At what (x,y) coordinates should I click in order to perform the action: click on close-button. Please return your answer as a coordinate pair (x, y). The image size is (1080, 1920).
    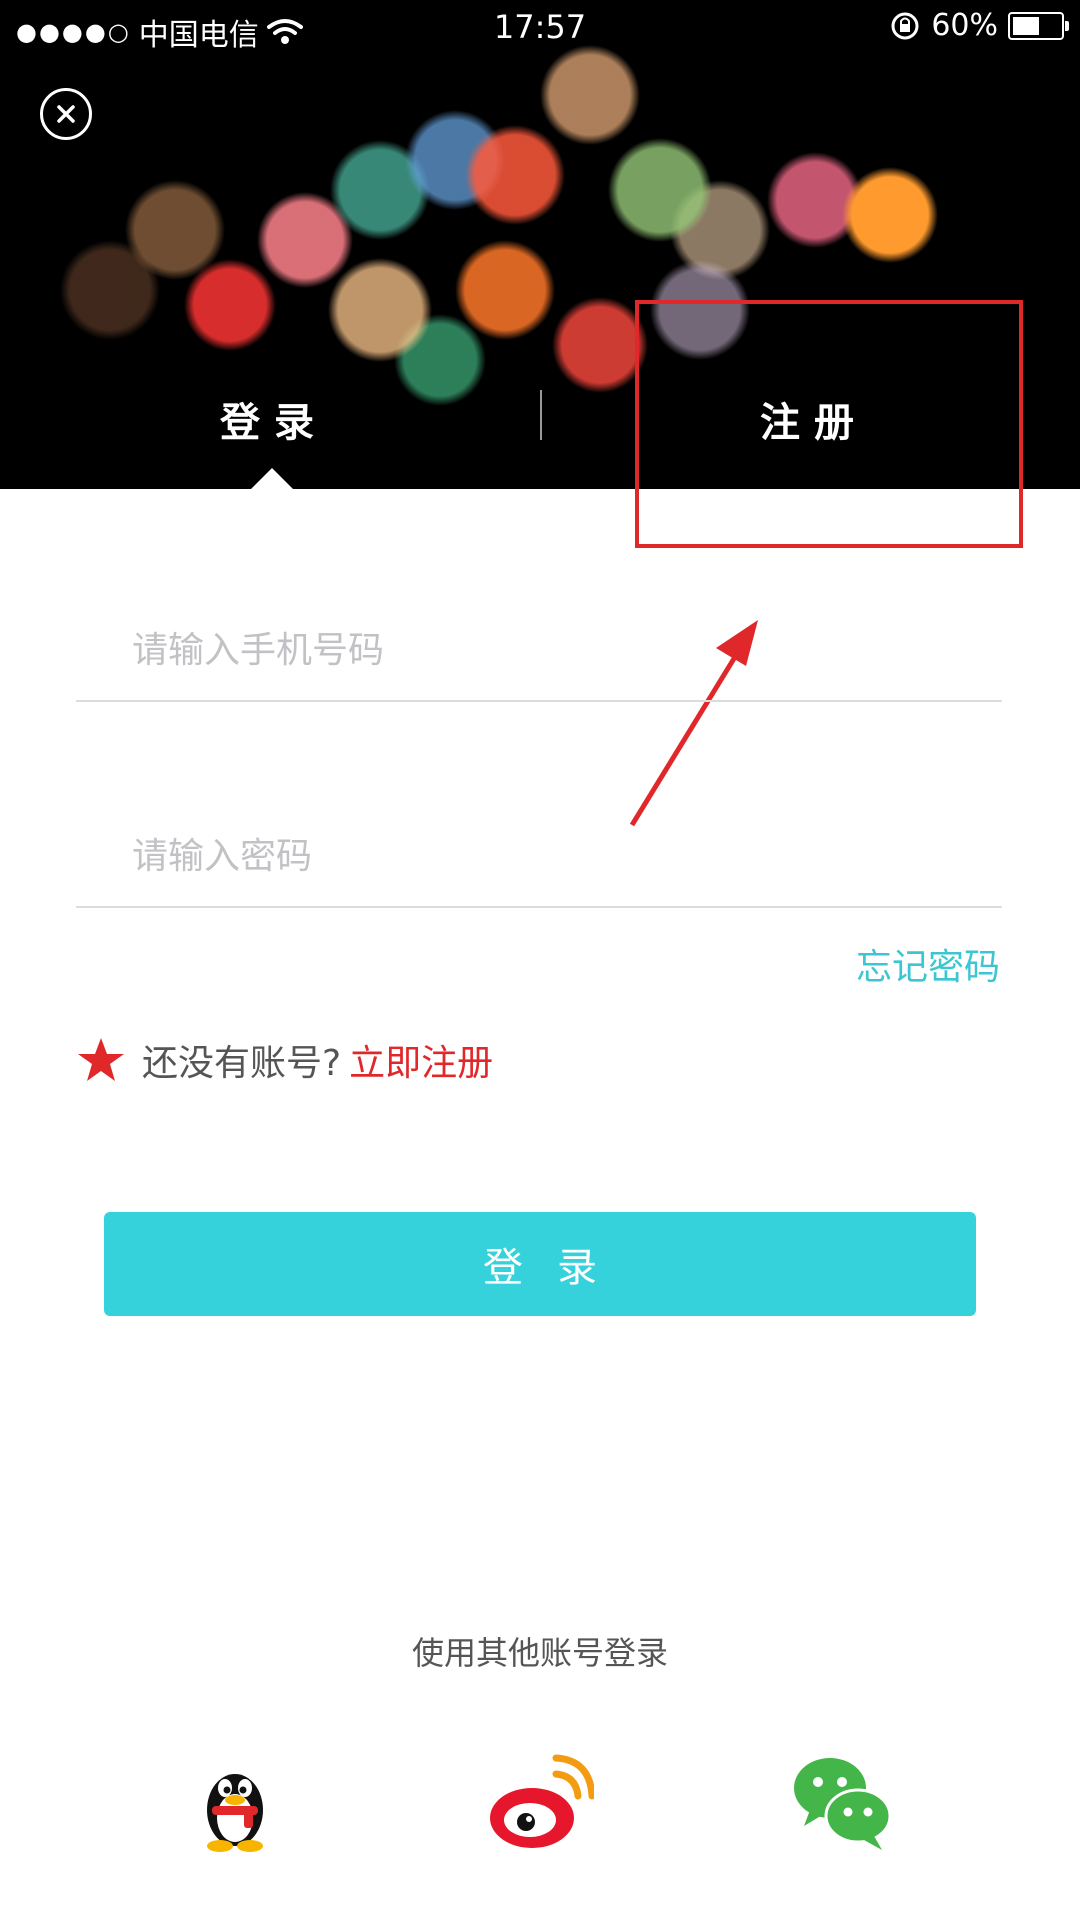
    Looking at the image, I should click on (66, 114).